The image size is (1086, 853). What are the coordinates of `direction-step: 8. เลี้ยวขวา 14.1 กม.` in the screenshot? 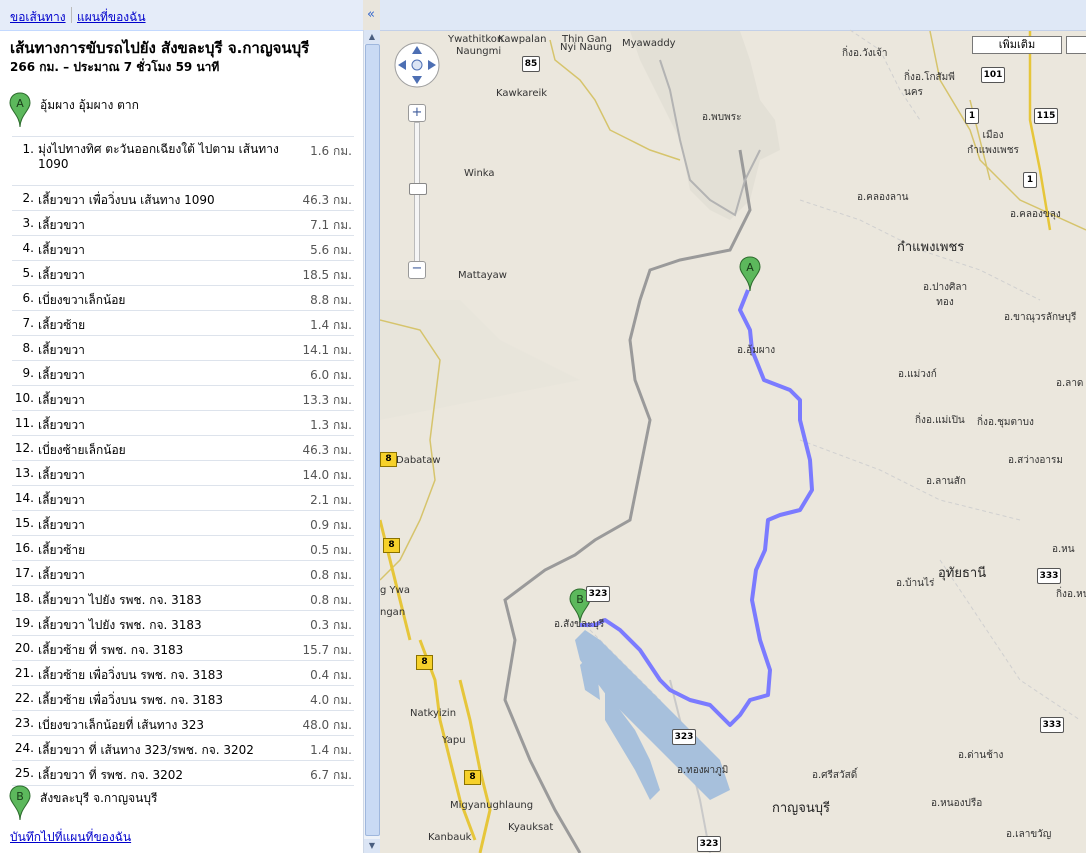 It's located at (183, 347).